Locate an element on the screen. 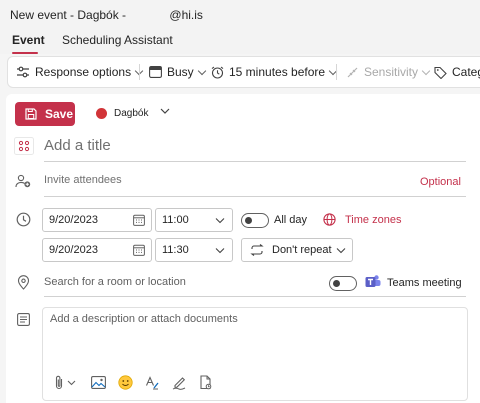 This screenshot has width=480, height=403. repeat-label: Don't repeat is located at coordinates (302, 250).